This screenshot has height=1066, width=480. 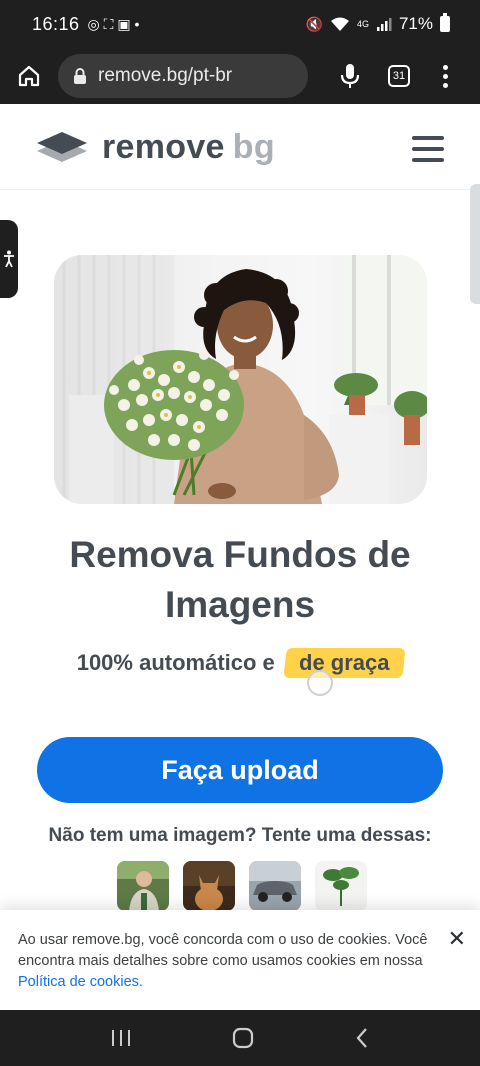 I want to click on subtitle-highlight: de graça, so click(x=344, y=663).